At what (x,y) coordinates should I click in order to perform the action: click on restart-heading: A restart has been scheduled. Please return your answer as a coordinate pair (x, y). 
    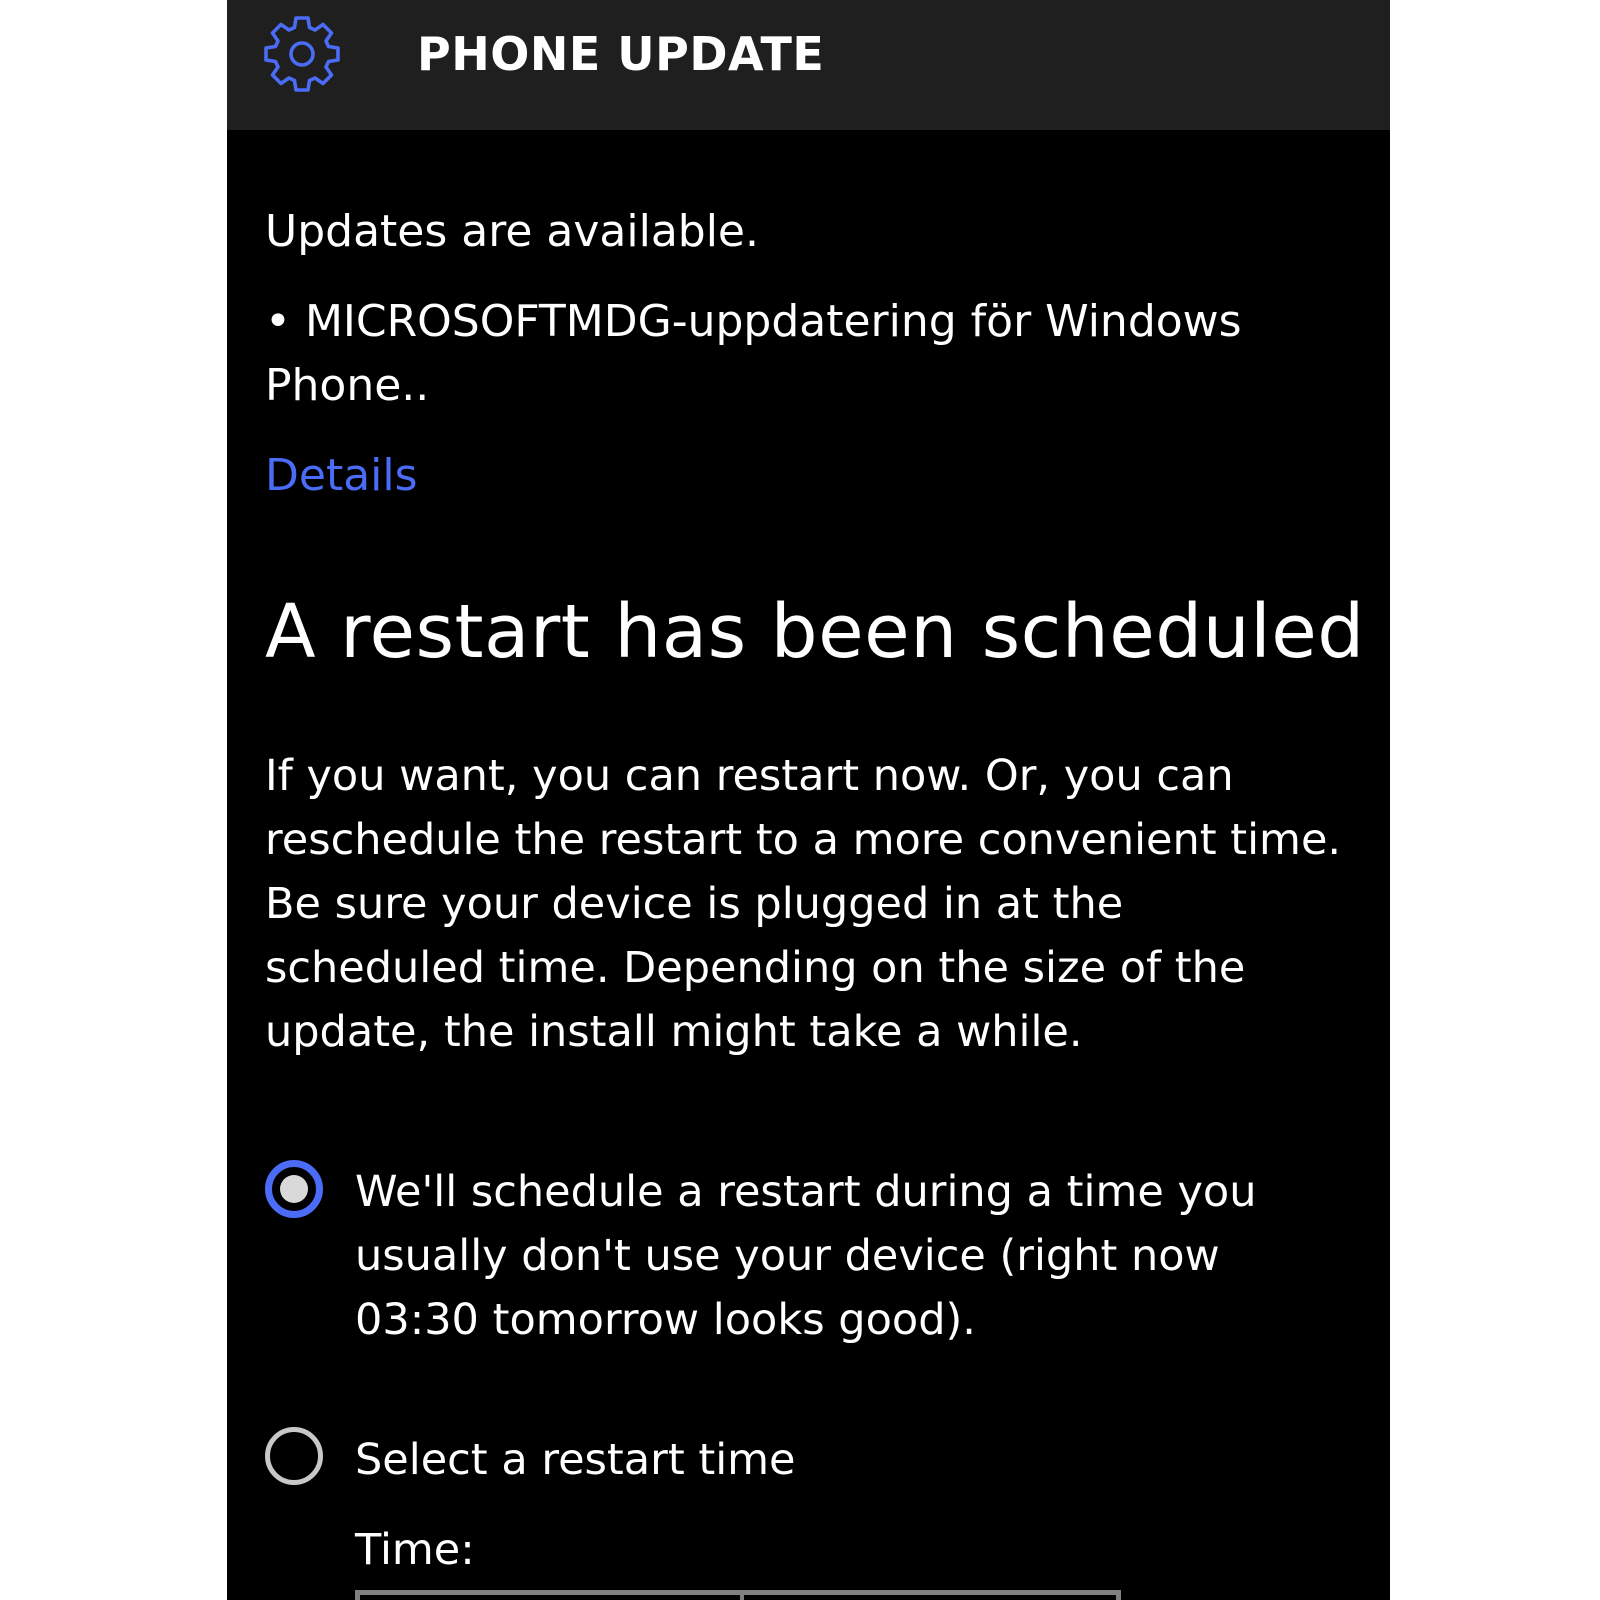
    Looking at the image, I should click on (815, 632).